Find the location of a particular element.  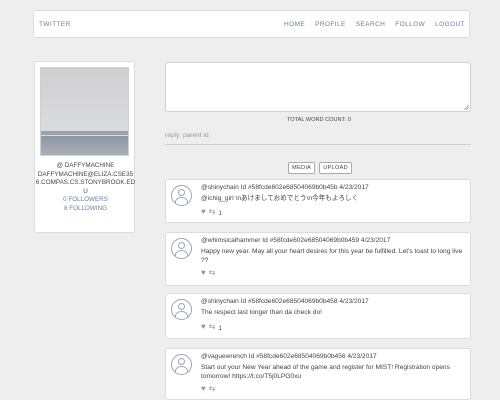

following-count: 8 is located at coordinates (65, 208).